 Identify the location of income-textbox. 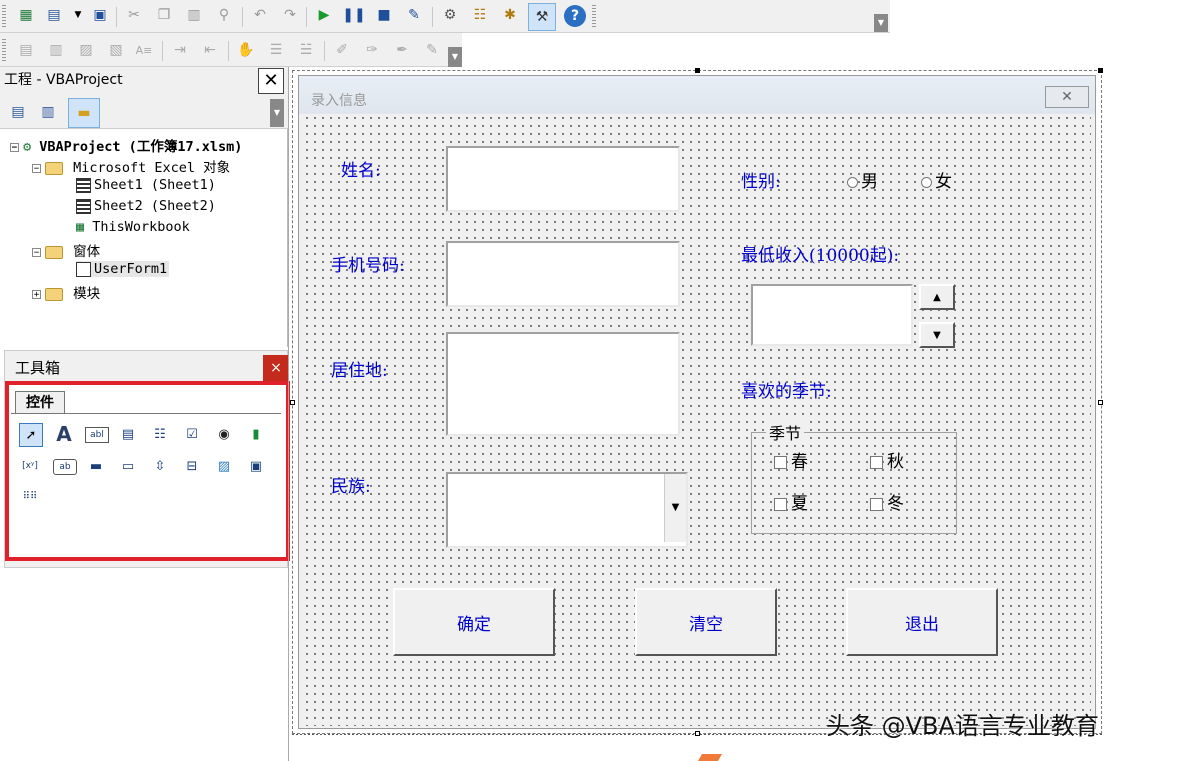
(832, 315).